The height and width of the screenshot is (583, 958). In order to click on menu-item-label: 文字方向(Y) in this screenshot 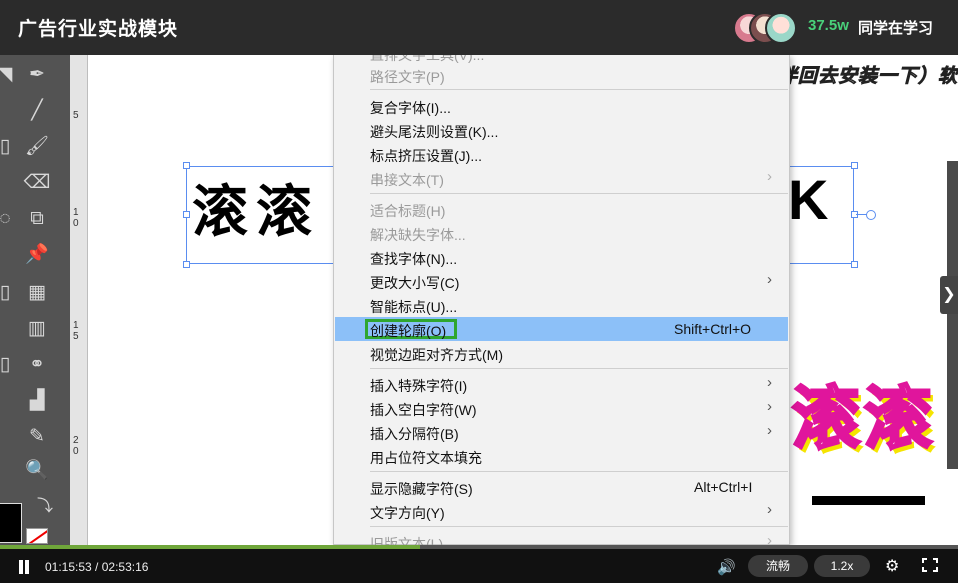, I will do `click(407, 513)`.